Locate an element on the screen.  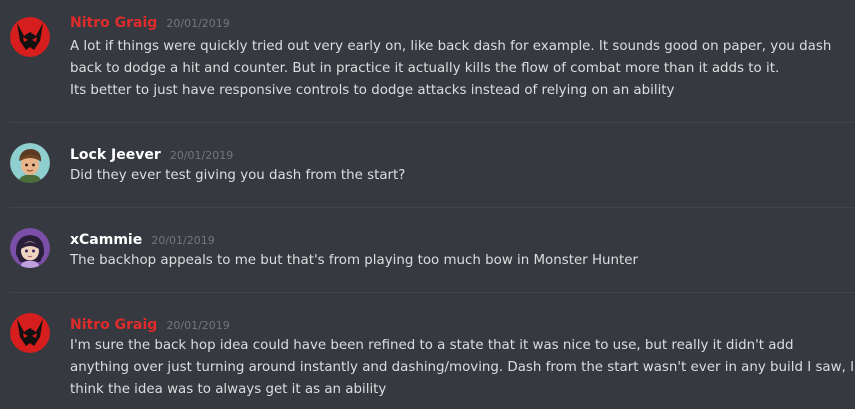
message-header: xCammie 20/01/2019 is located at coordinates (142, 240).